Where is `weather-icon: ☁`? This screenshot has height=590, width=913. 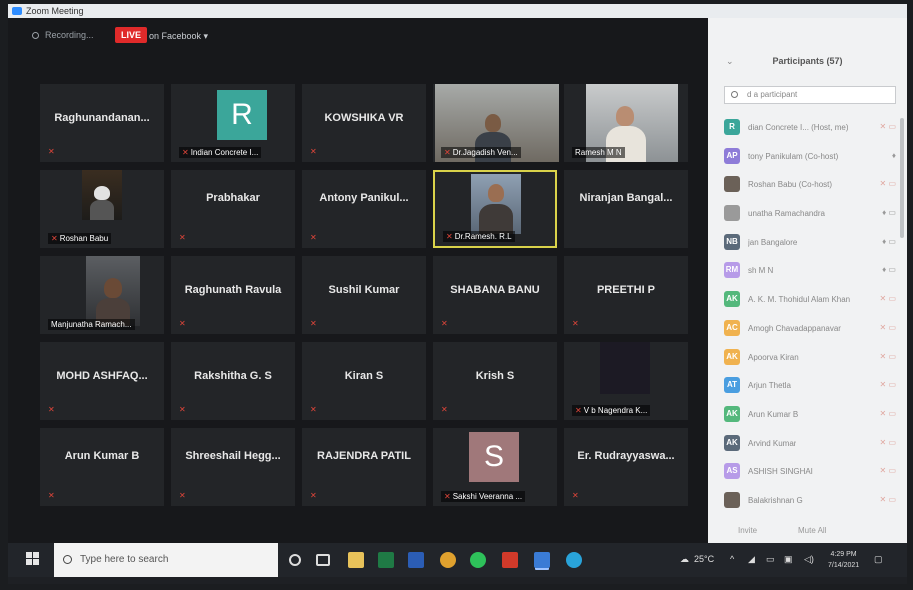
weather-icon: ☁ is located at coordinates (684, 559).